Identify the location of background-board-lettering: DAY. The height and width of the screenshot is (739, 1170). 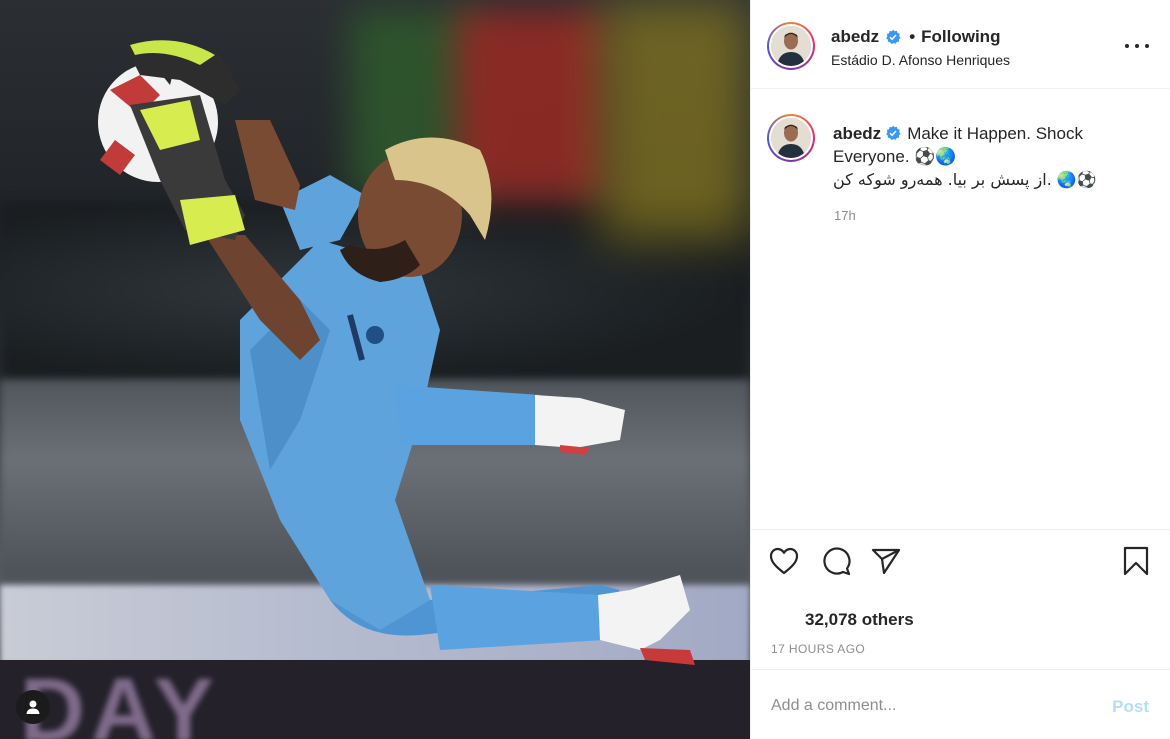
(120, 700).